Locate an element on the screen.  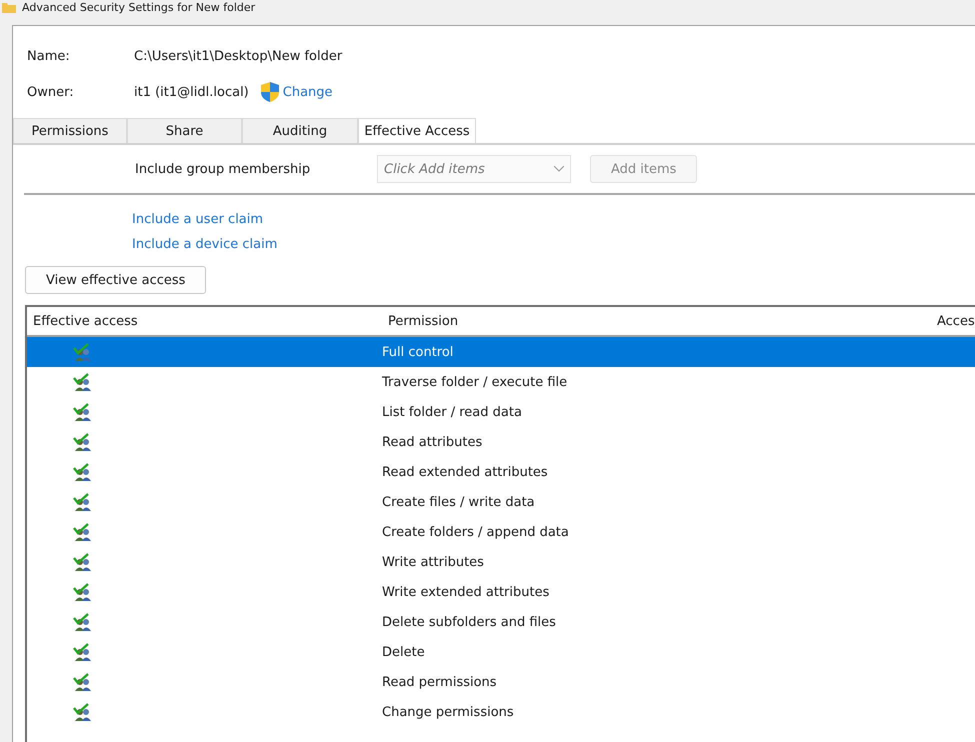
field-label: Owner: is located at coordinates (51, 92).